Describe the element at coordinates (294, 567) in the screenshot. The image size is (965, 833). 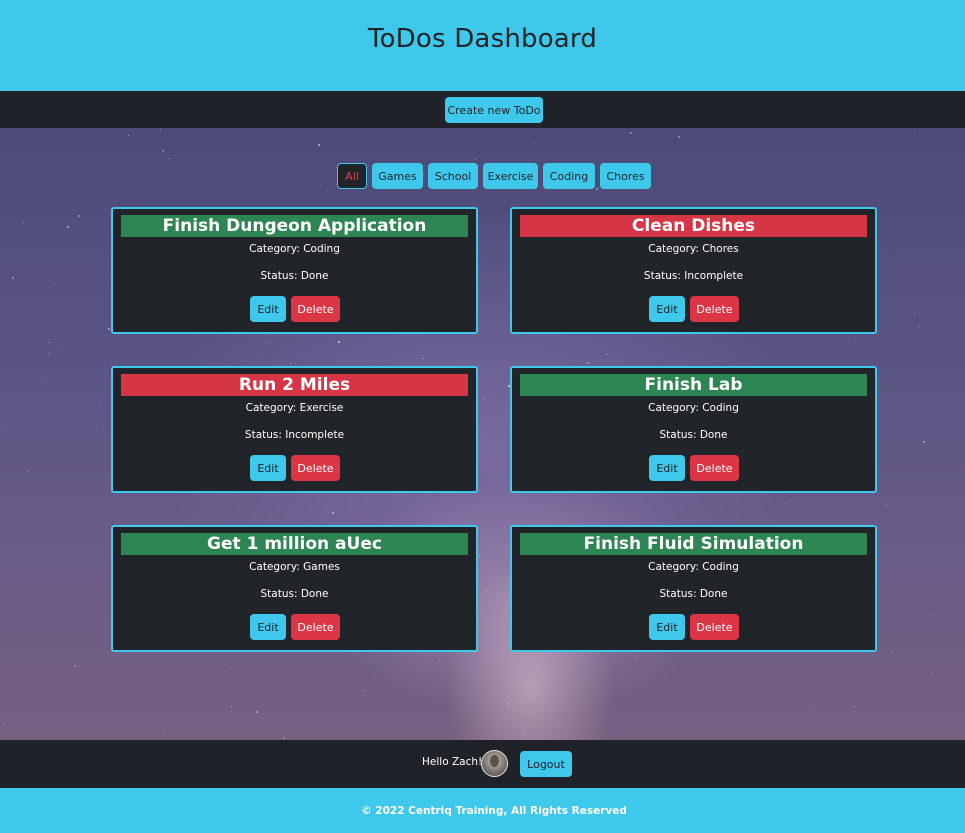
I see `todo-category: Category: Games` at that location.